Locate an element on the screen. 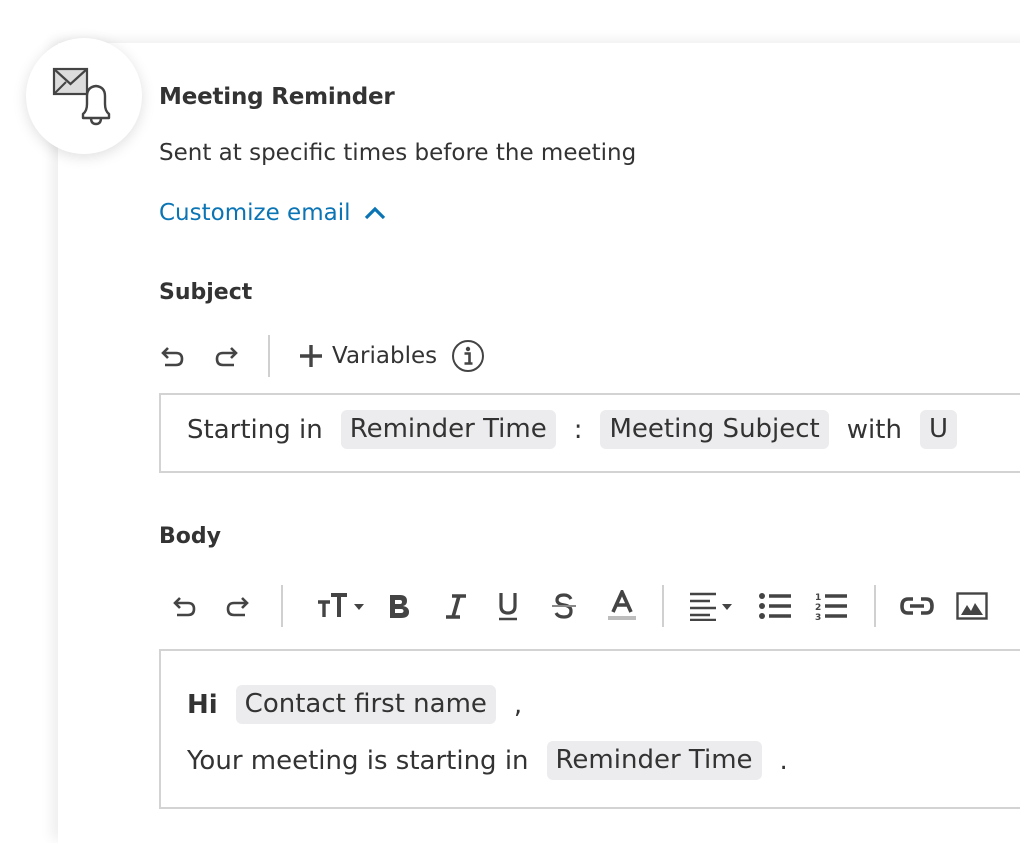 This screenshot has height=843, width=1020. svg-text: 2 is located at coordinates (818, 608).